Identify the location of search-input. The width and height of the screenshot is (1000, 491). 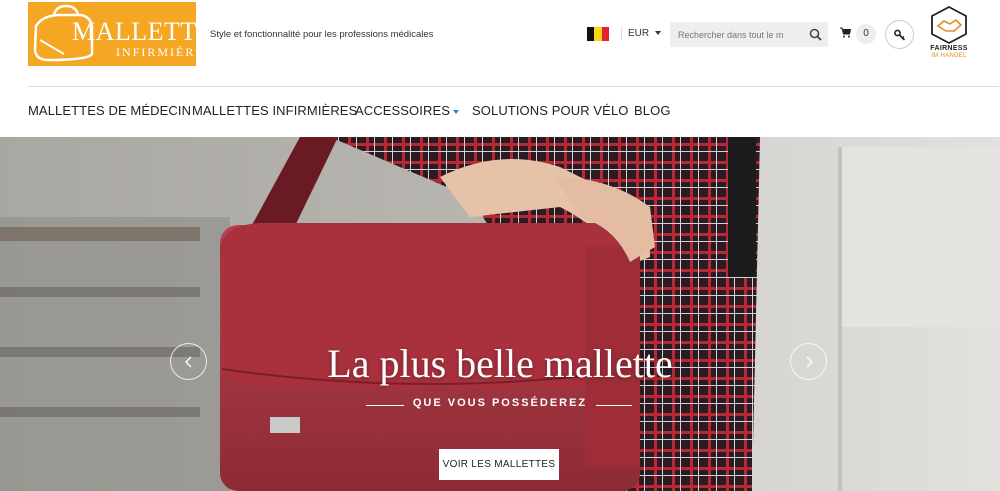
(738, 34).